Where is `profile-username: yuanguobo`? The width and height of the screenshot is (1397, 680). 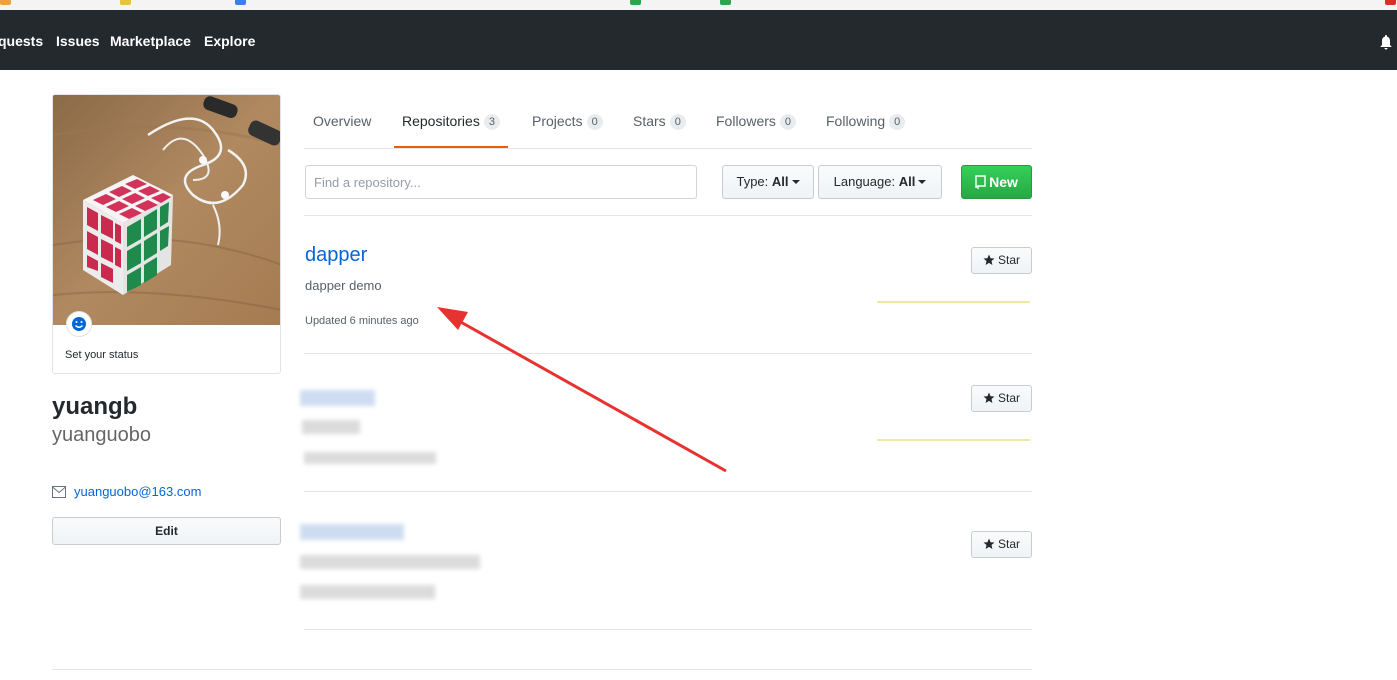 profile-username: yuanguobo is located at coordinates (101, 435).